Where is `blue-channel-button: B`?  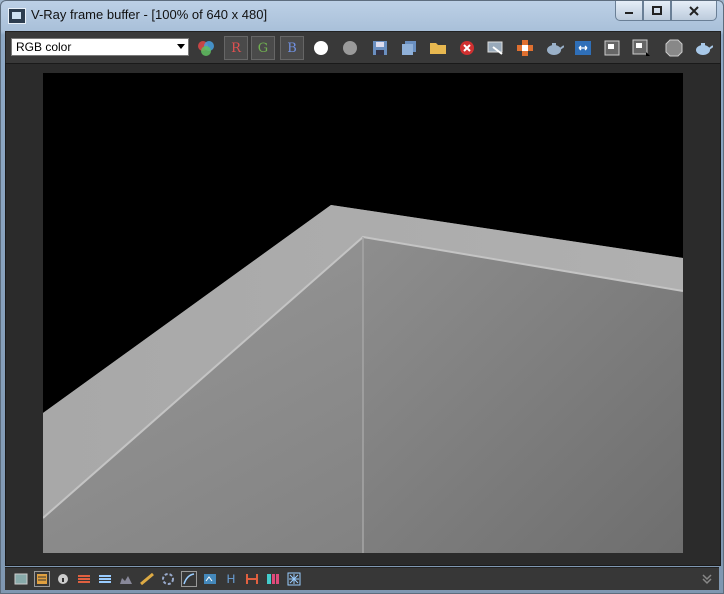 blue-channel-button: B is located at coordinates (292, 48).